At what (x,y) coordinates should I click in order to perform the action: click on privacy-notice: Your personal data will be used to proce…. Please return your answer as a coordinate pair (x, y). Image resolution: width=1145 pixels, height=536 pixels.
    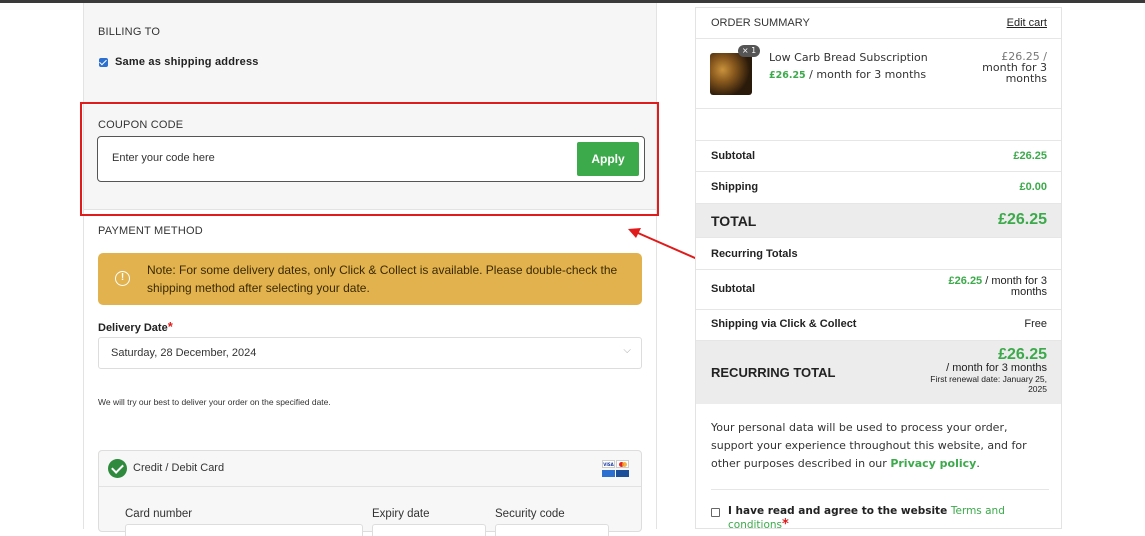
    Looking at the image, I should click on (869, 445).